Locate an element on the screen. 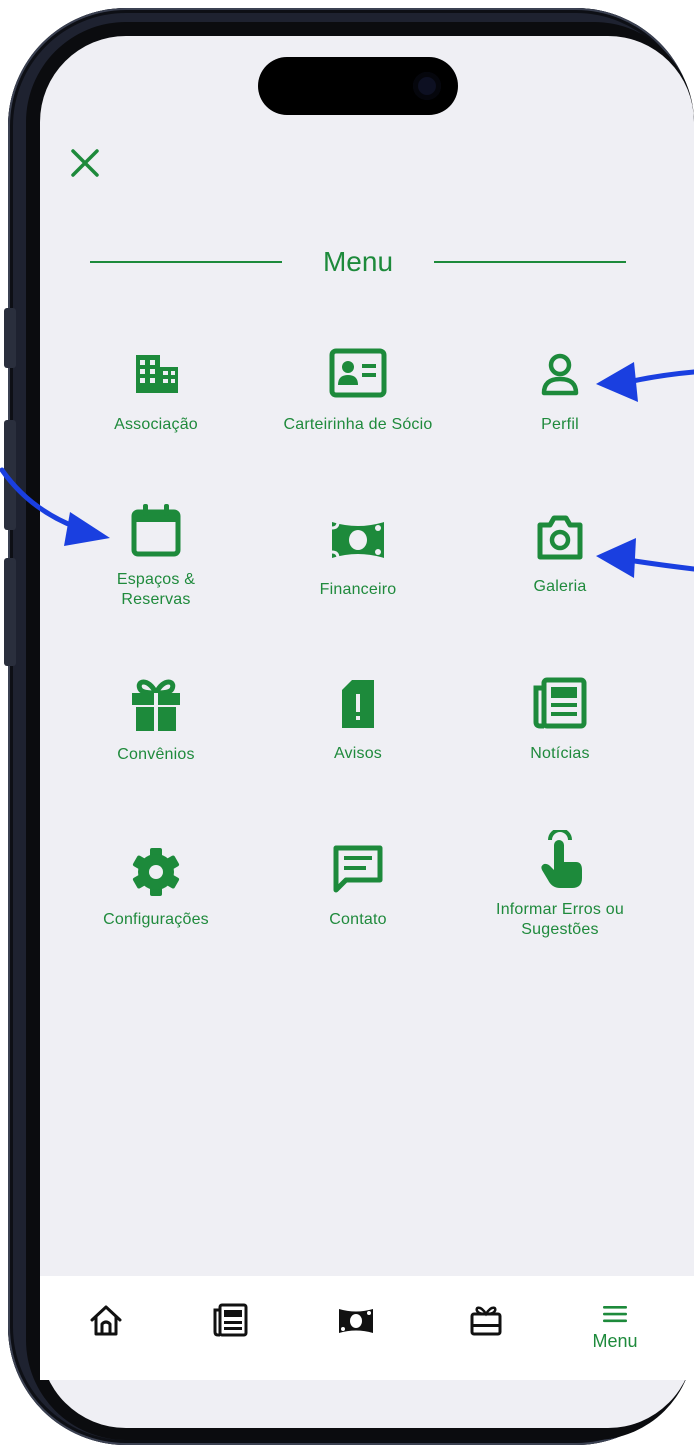 The width and height of the screenshot is (694, 1445). home-icon is located at coordinates (106, 1320).